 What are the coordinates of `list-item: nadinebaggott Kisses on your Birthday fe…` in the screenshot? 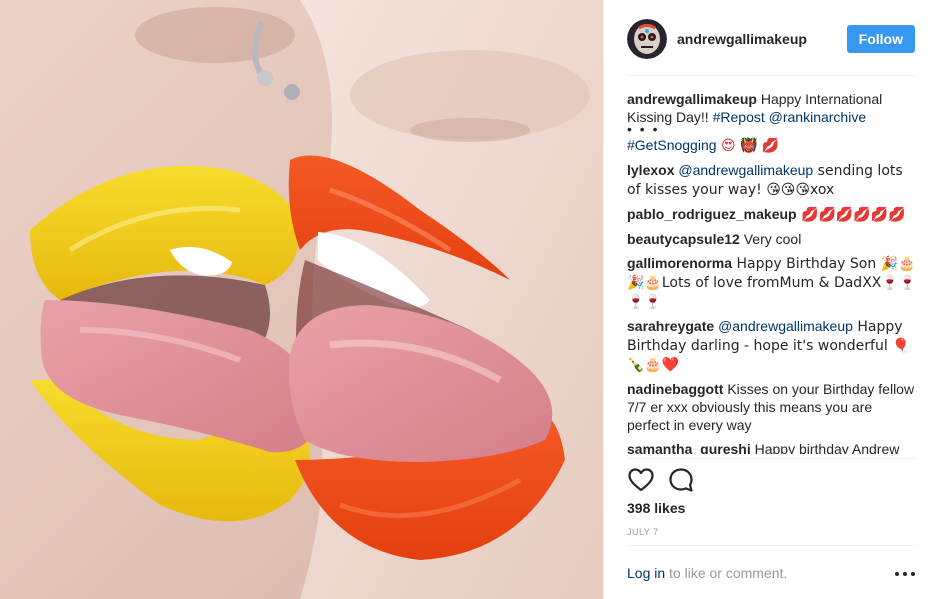 It's located at (772, 407).